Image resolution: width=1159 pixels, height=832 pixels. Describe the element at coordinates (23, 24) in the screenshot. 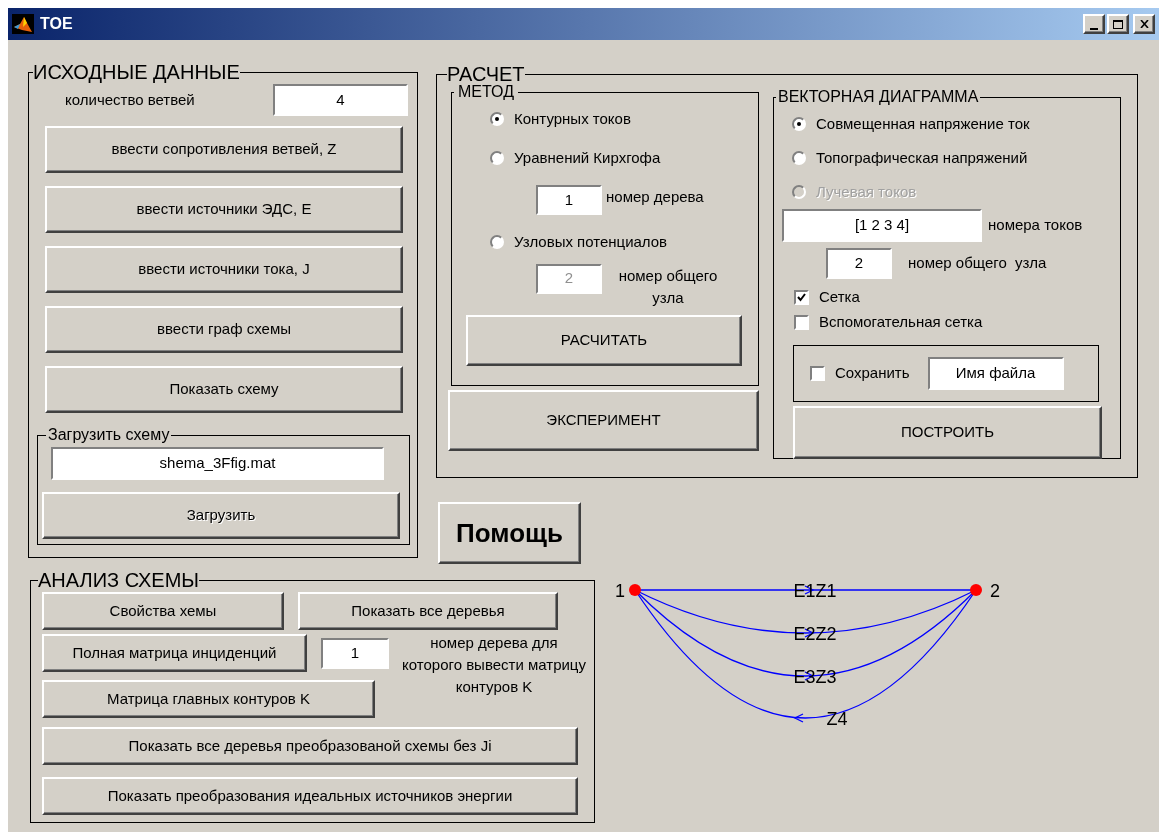

I see `app-icon` at that location.